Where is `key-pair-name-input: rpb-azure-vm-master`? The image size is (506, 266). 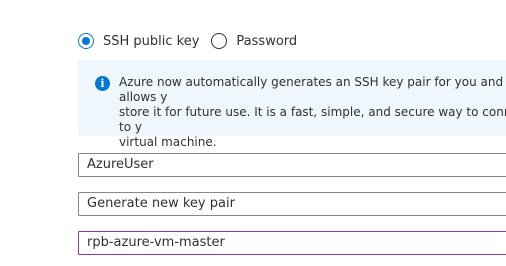 key-pair-name-input: rpb-azure-vm-master is located at coordinates (292, 243).